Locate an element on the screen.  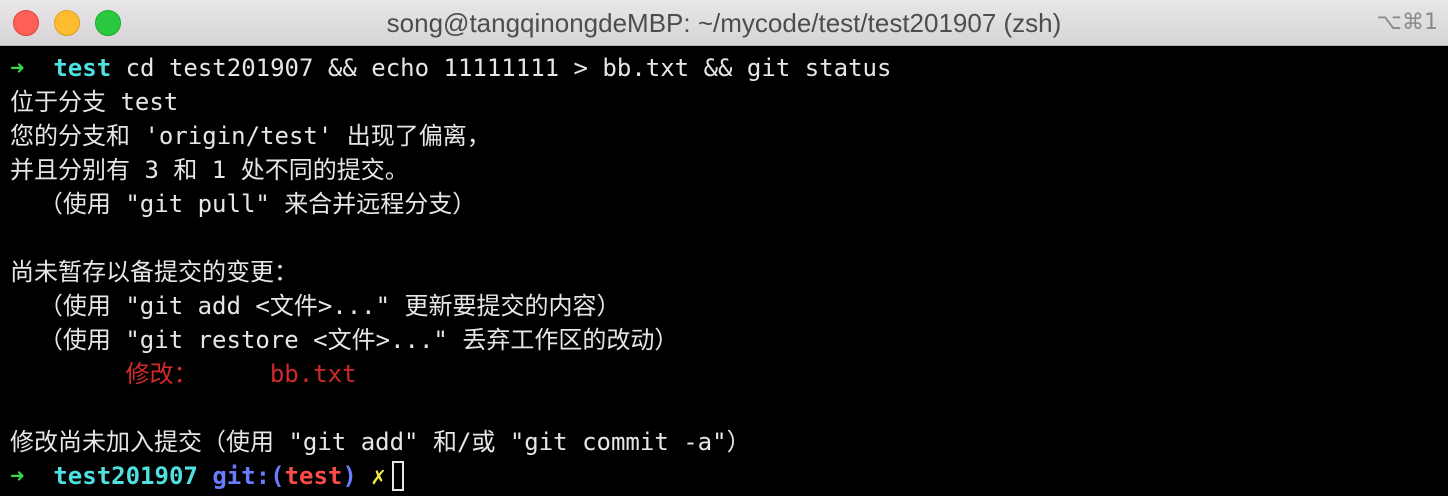
modified-file: bb.txt is located at coordinates (313, 374).